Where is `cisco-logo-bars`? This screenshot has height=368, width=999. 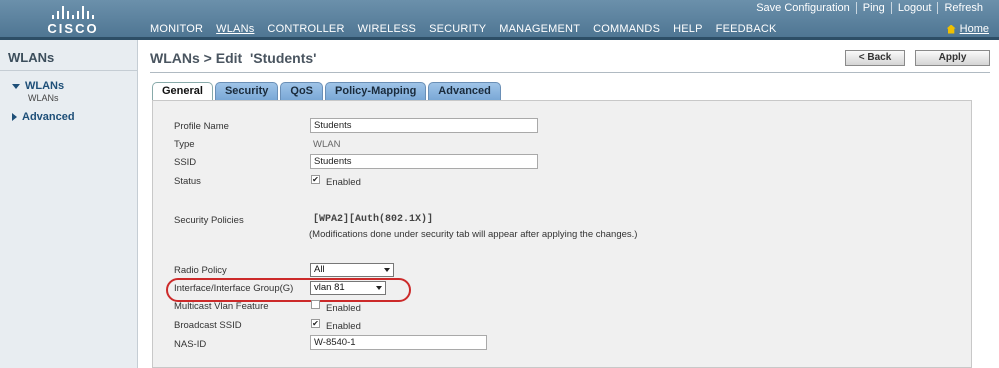
cisco-logo-bars is located at coordinates (73, 11).